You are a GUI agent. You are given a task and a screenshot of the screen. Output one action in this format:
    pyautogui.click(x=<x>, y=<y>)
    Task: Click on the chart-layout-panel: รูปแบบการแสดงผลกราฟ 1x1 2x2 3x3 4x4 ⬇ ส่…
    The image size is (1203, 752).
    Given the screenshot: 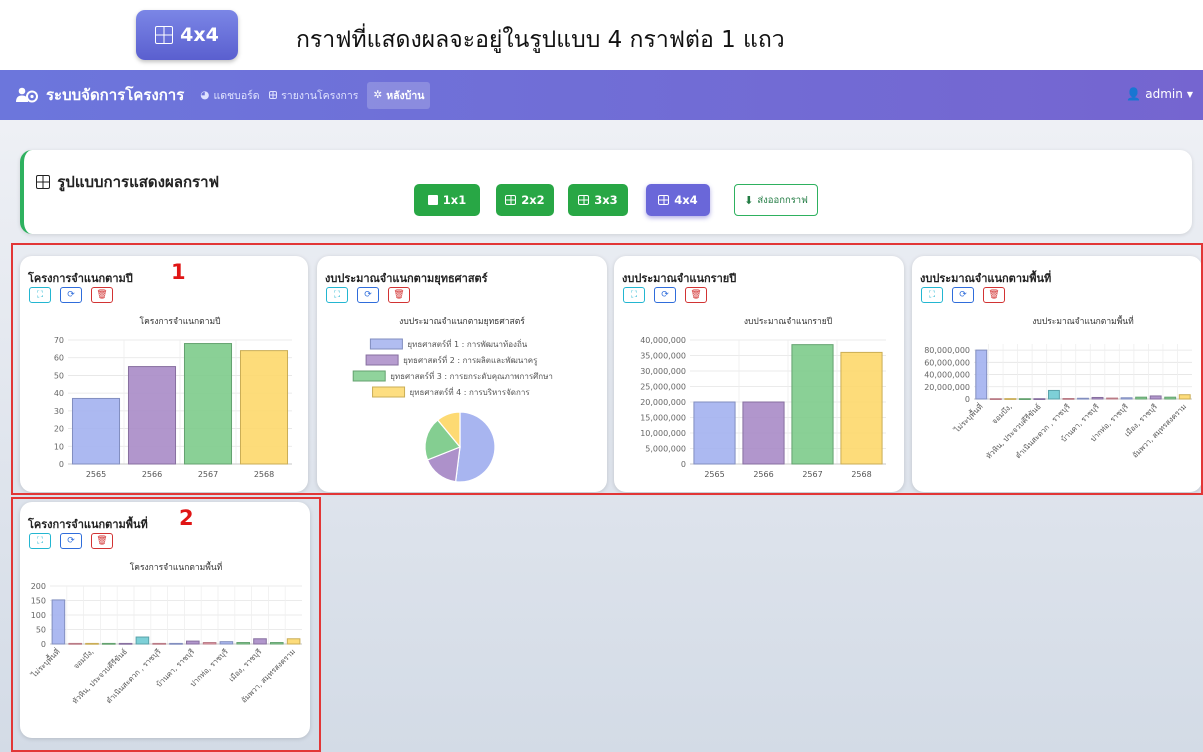 What is the action you would take?
    pyautogui.click(x=606, y=192)
    